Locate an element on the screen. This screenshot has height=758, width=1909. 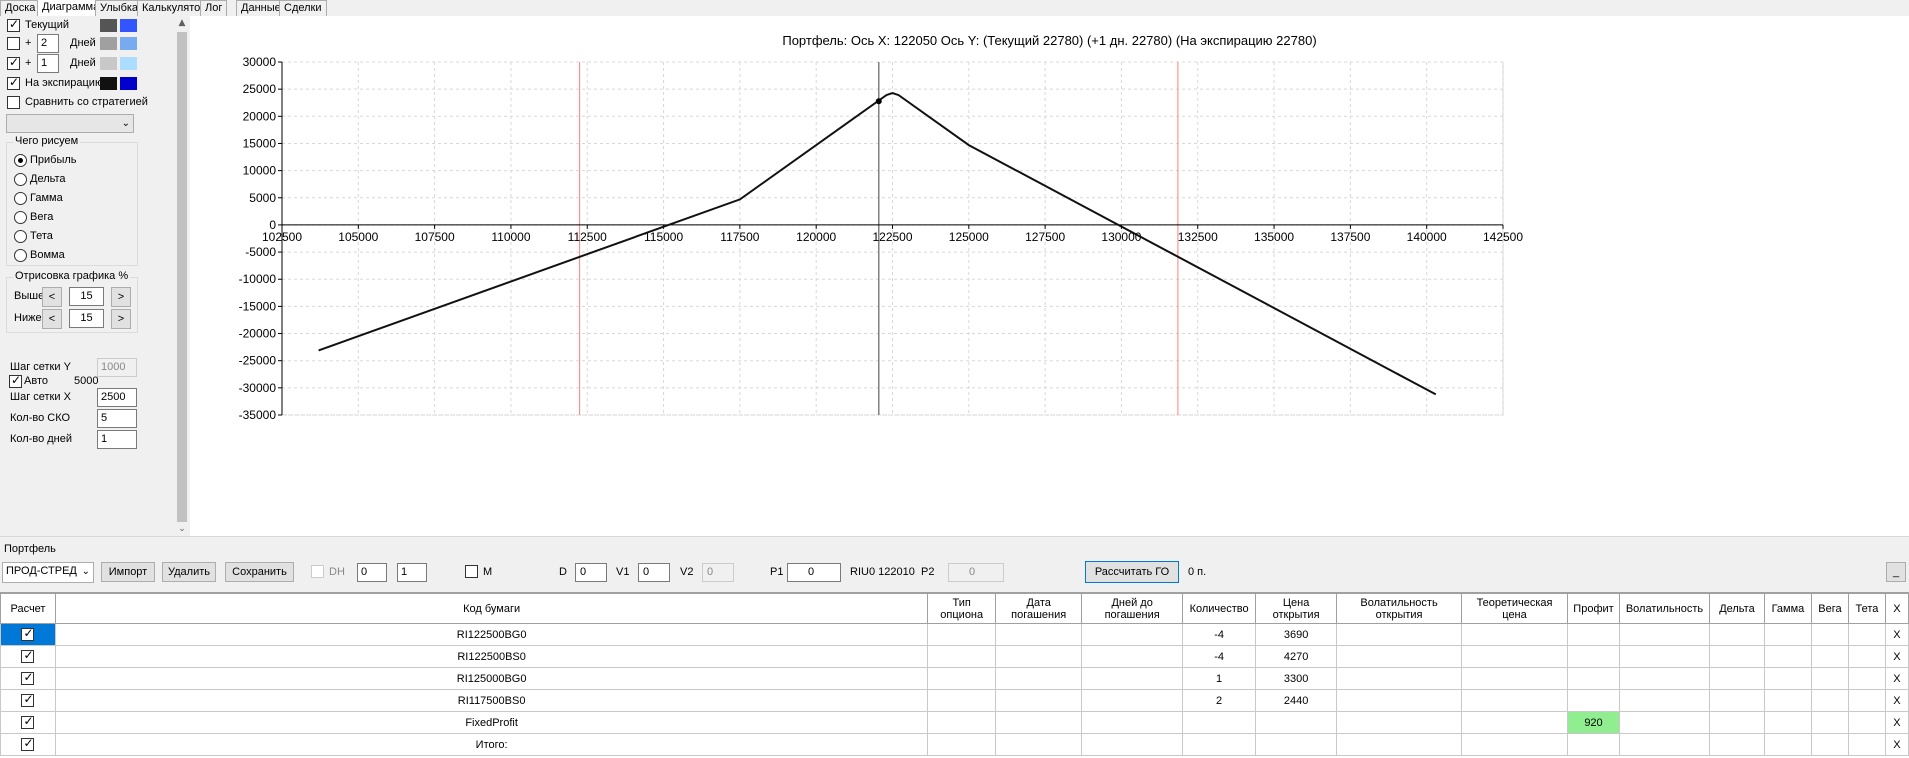
tab-board: Доска is located at coordinates (20, 8).